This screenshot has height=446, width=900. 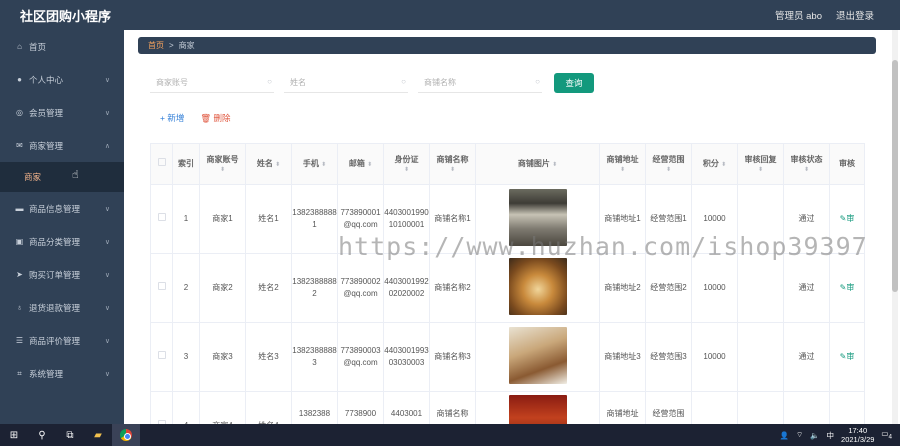 I want to click on logout-link: 退出登录, so click(x=855, y=15).